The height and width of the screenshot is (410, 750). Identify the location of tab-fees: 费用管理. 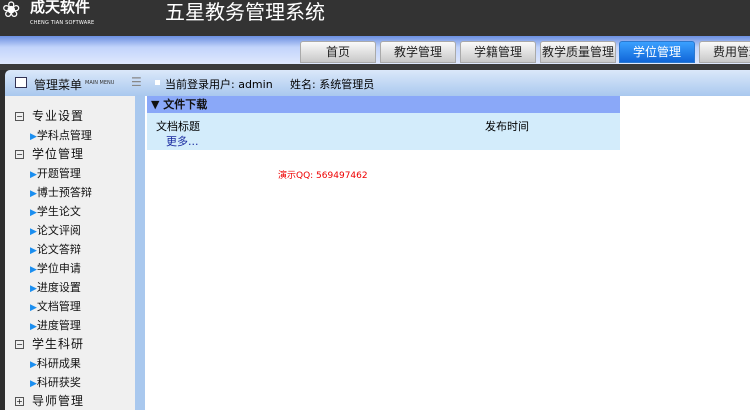
(724, 52).